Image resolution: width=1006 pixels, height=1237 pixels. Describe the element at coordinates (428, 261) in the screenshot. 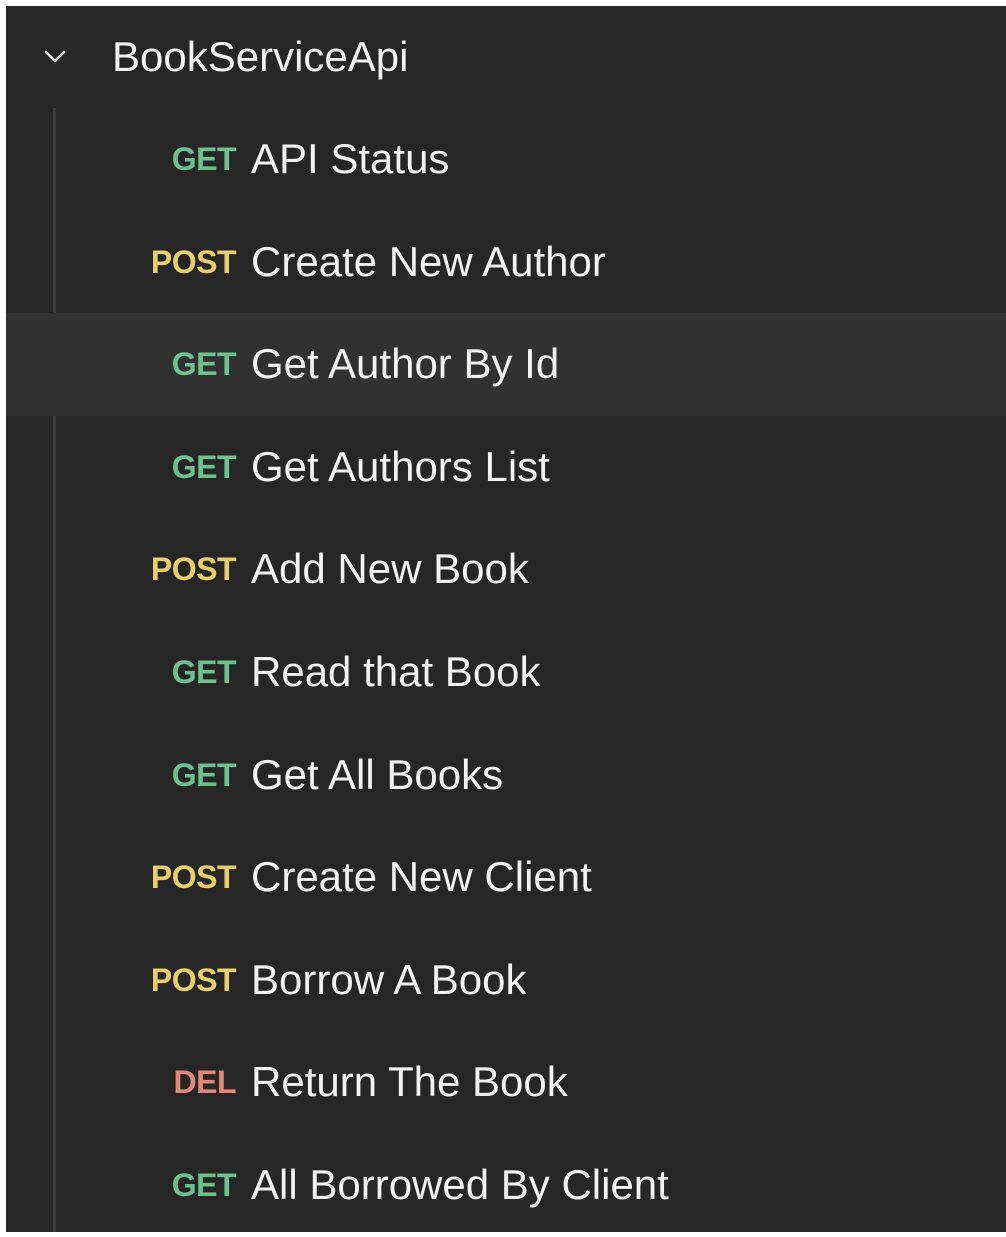

I see `request-name: Create New Author` at that location.